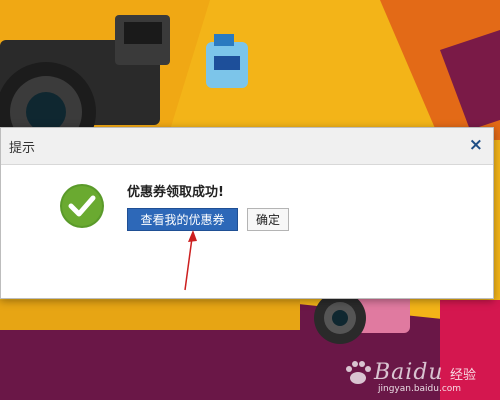 The width and height of the screenshot is (500, 400). What do you see at coordinates (247, 146) in the screenshot?
I see `dialog-titlebar: 提示 ×` at bounding box center [247, 146].